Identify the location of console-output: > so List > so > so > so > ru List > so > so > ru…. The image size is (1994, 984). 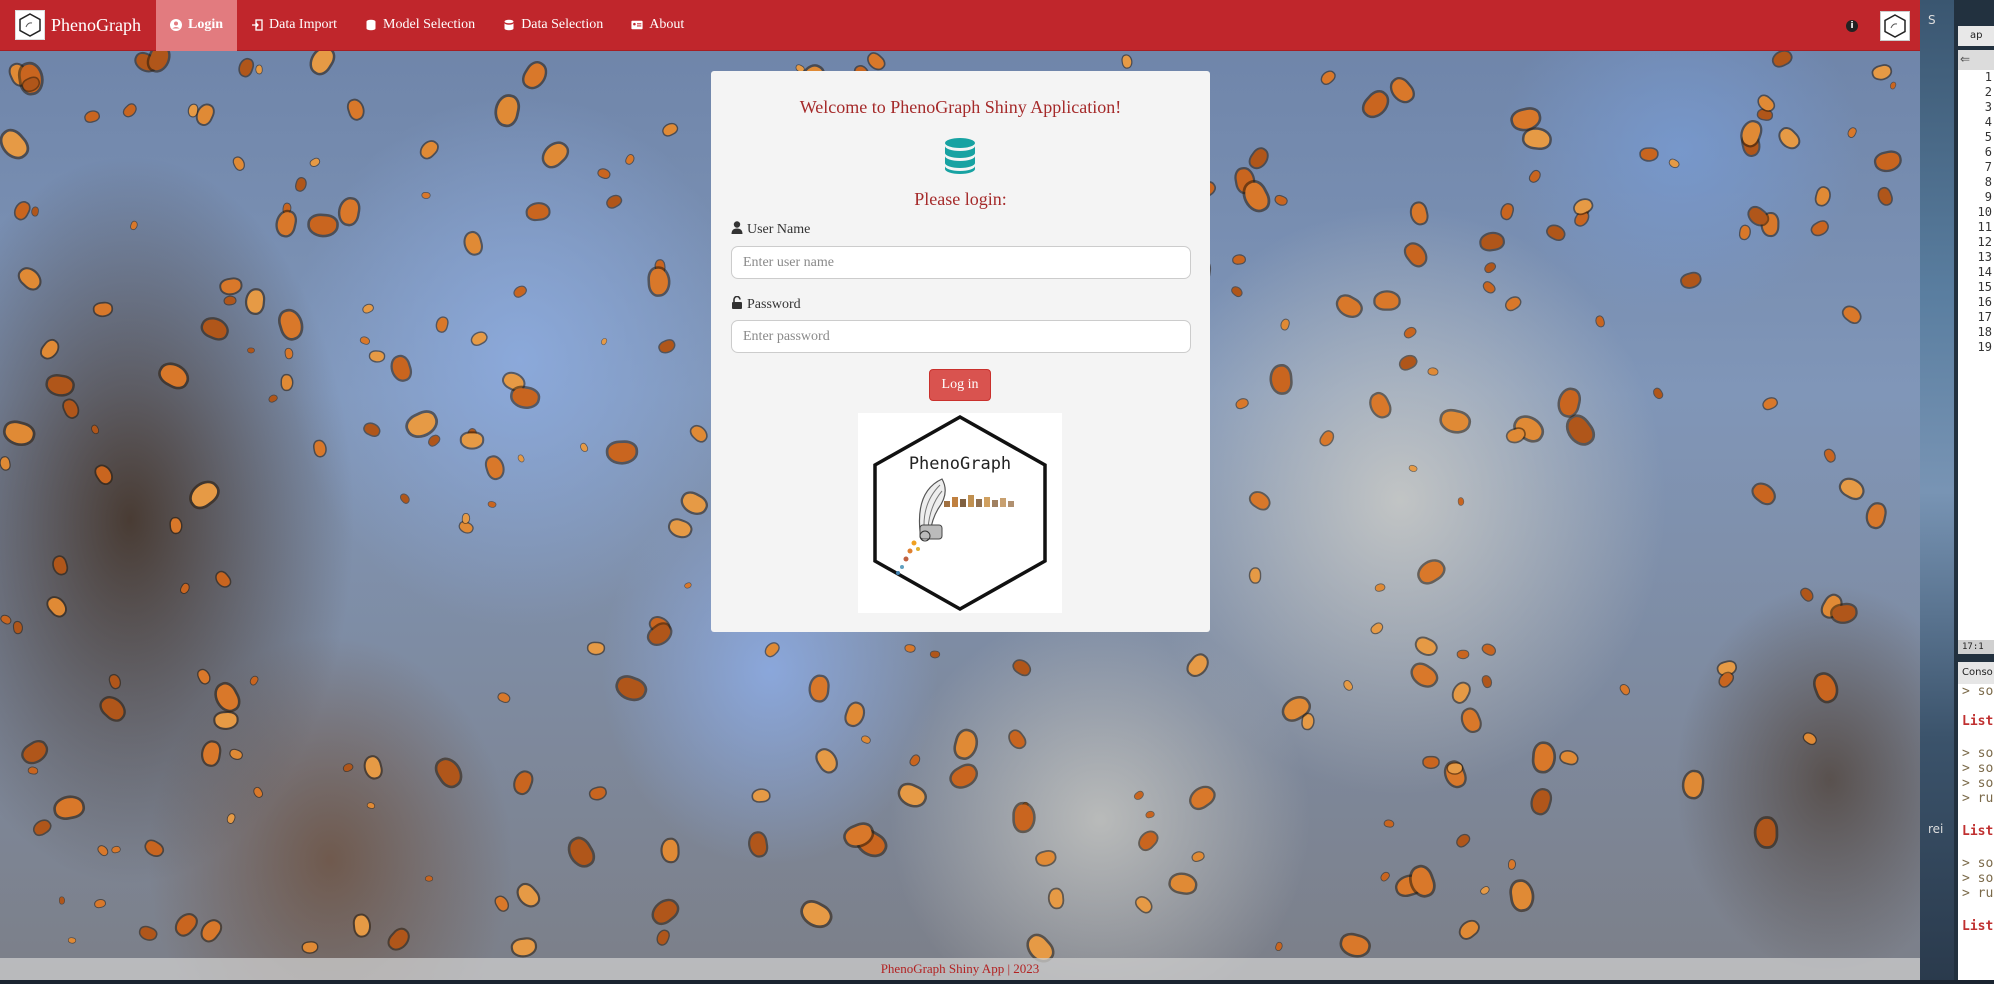
(1976, 834).